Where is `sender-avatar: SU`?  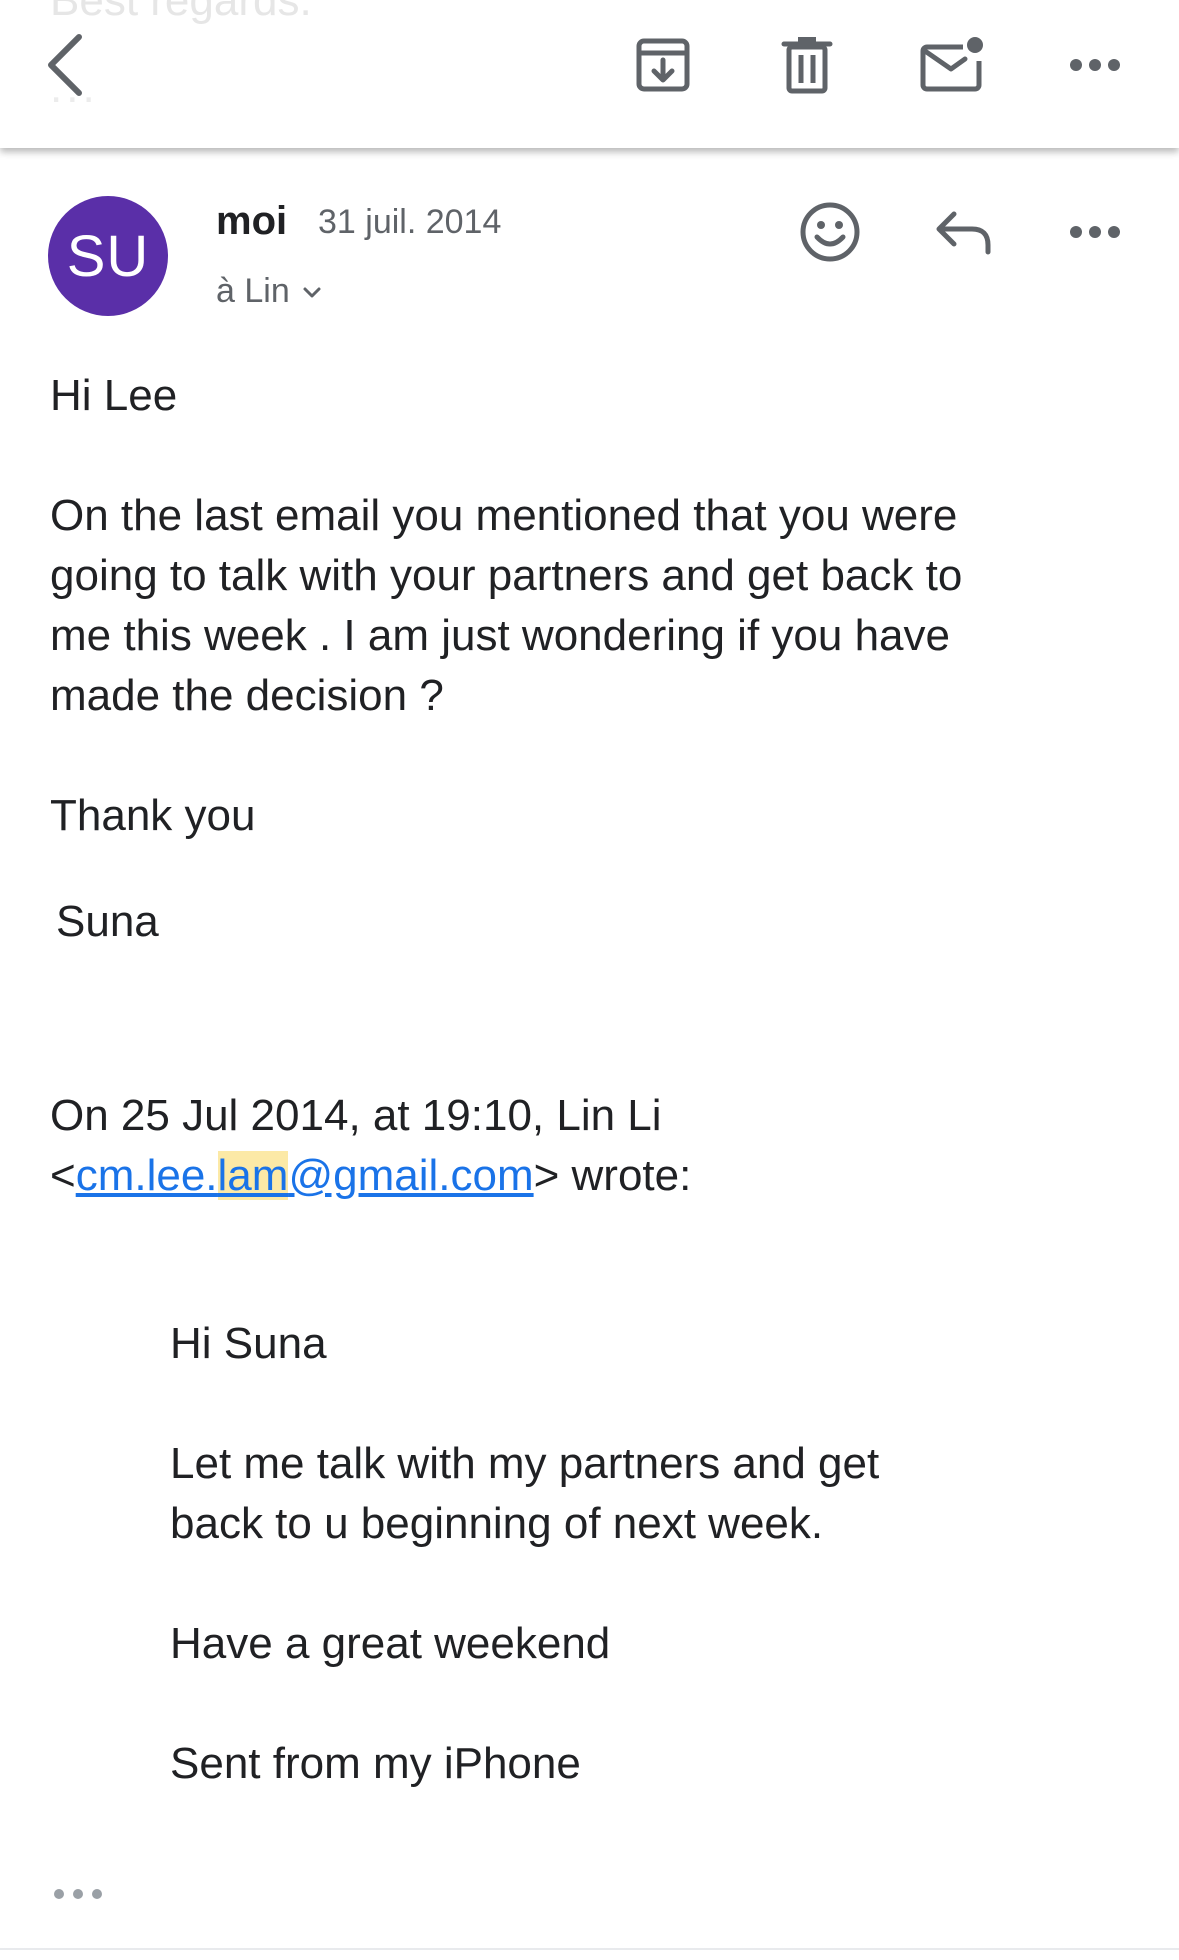 sender-avatar: SU is located at coordinates (108, 256).